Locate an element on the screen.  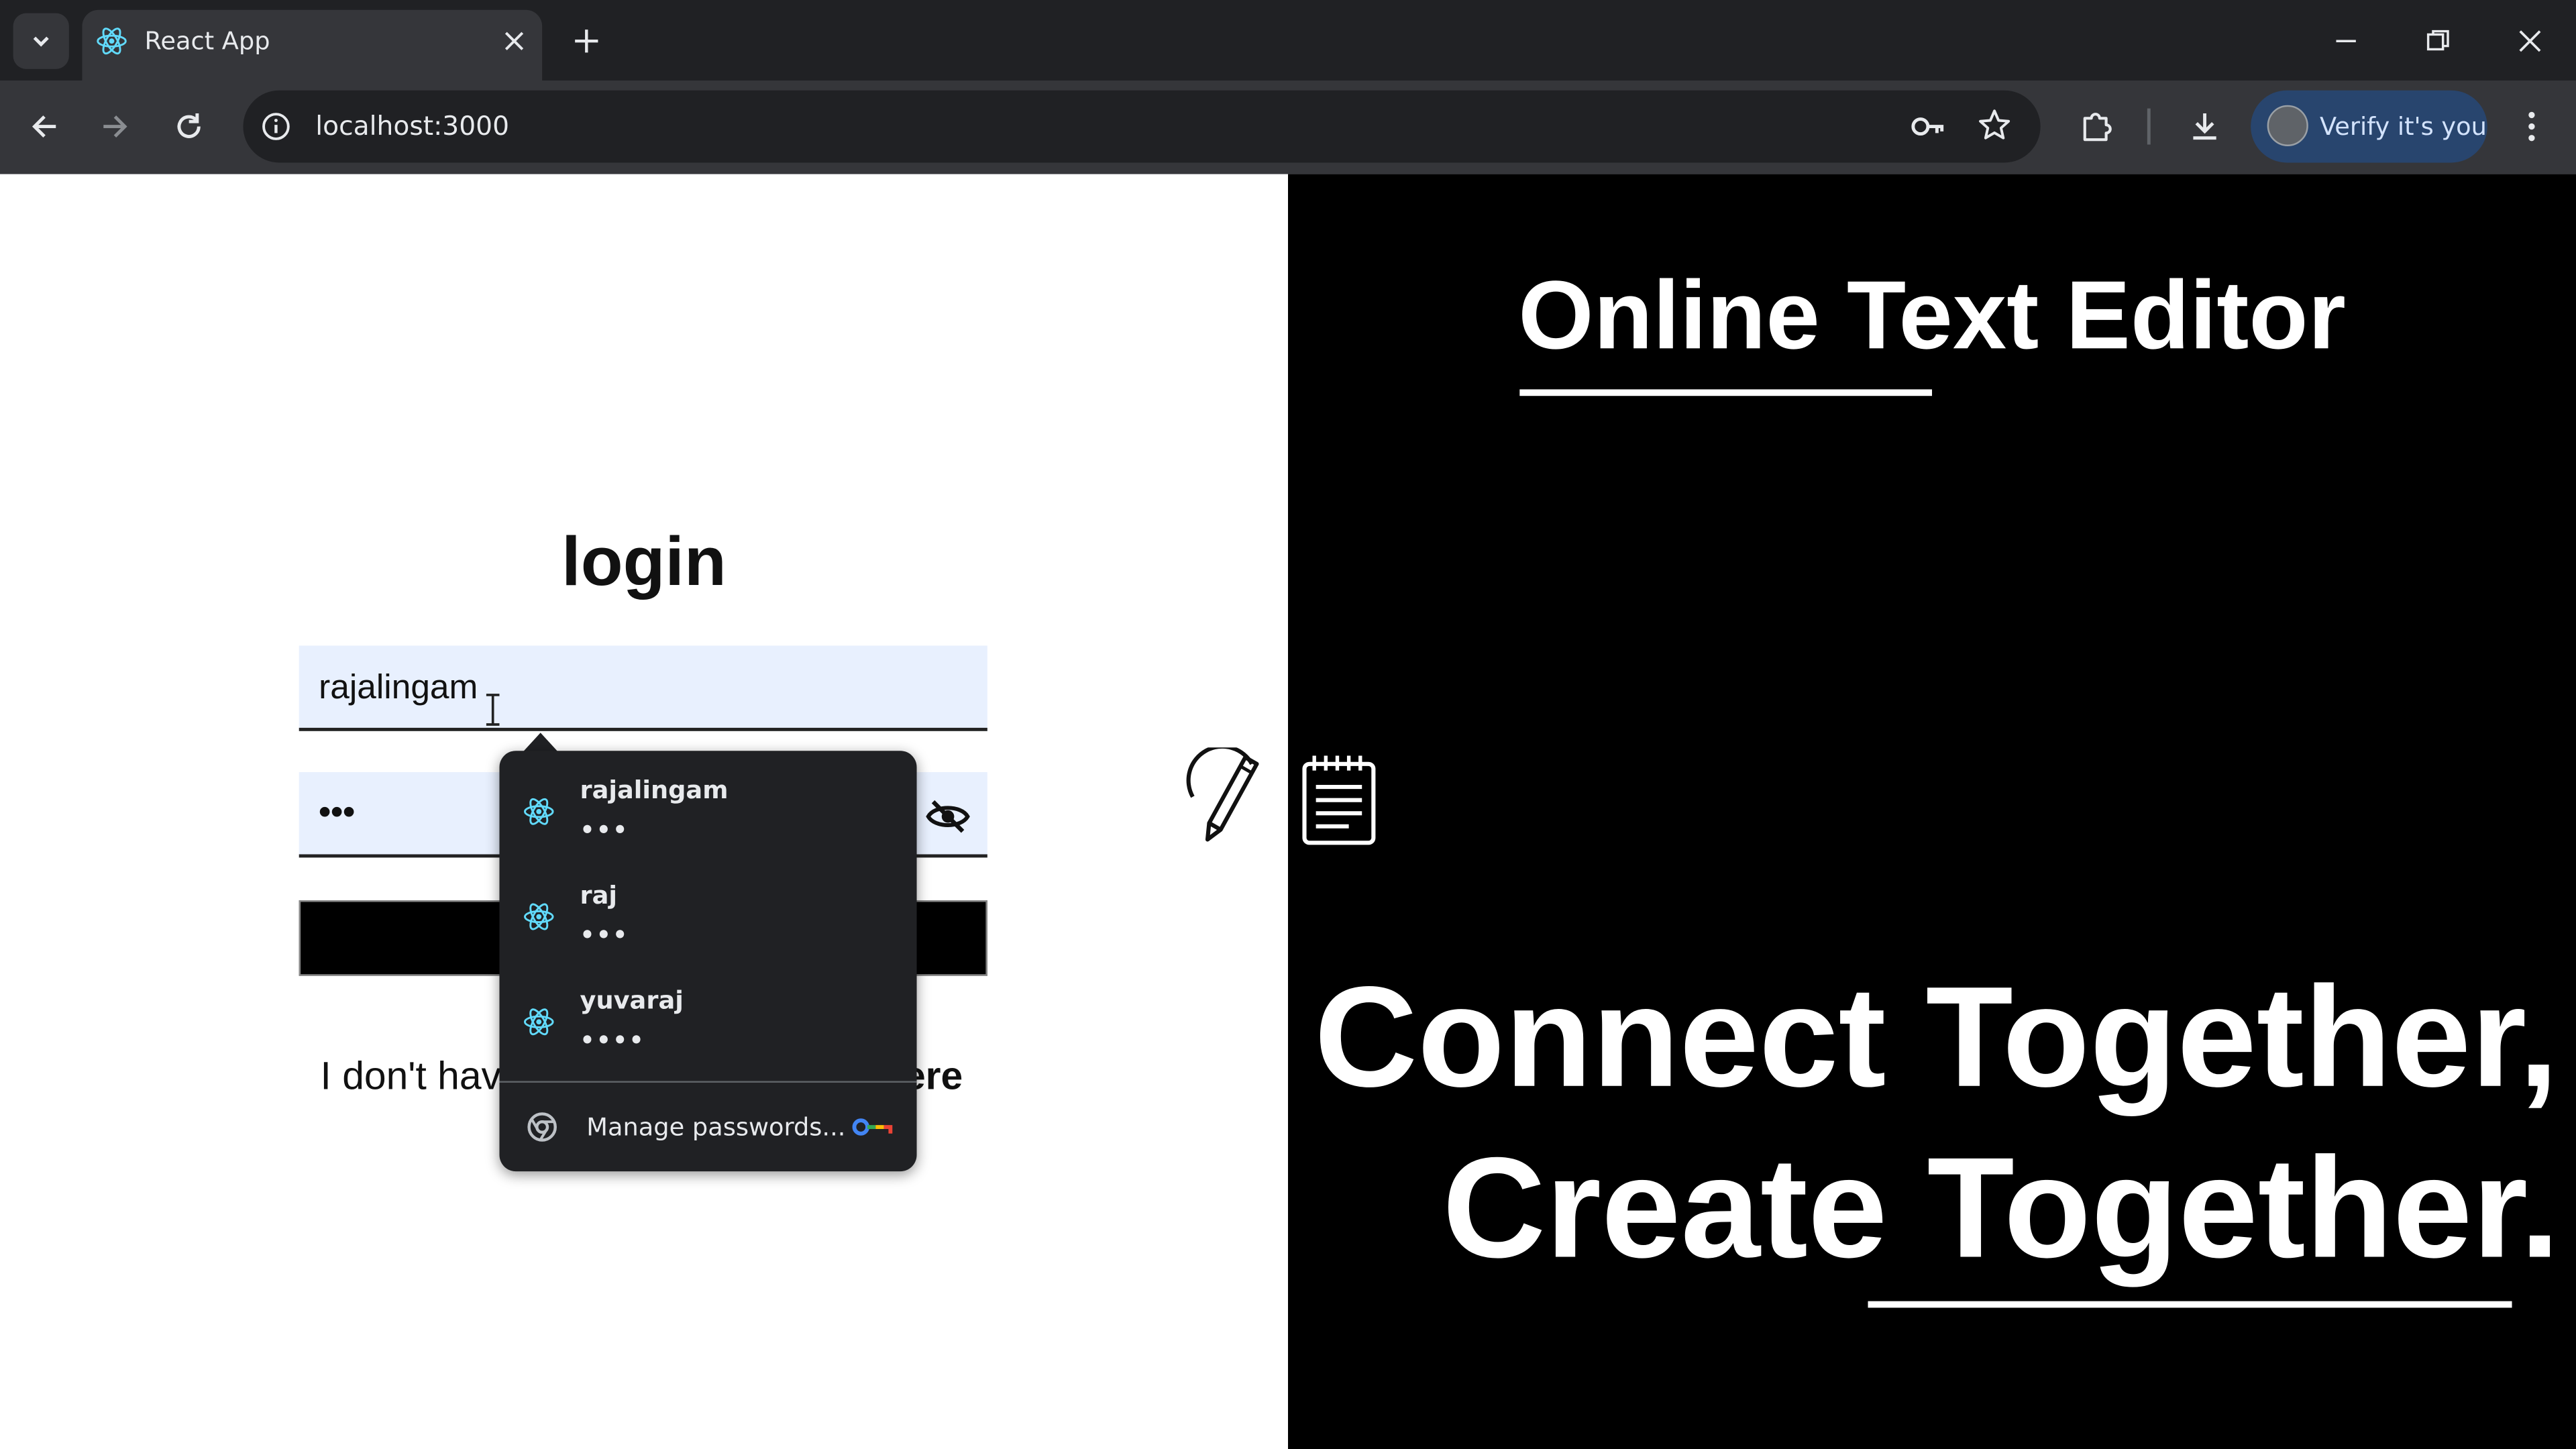
tab-search-button is located at coordinates (41, 41).